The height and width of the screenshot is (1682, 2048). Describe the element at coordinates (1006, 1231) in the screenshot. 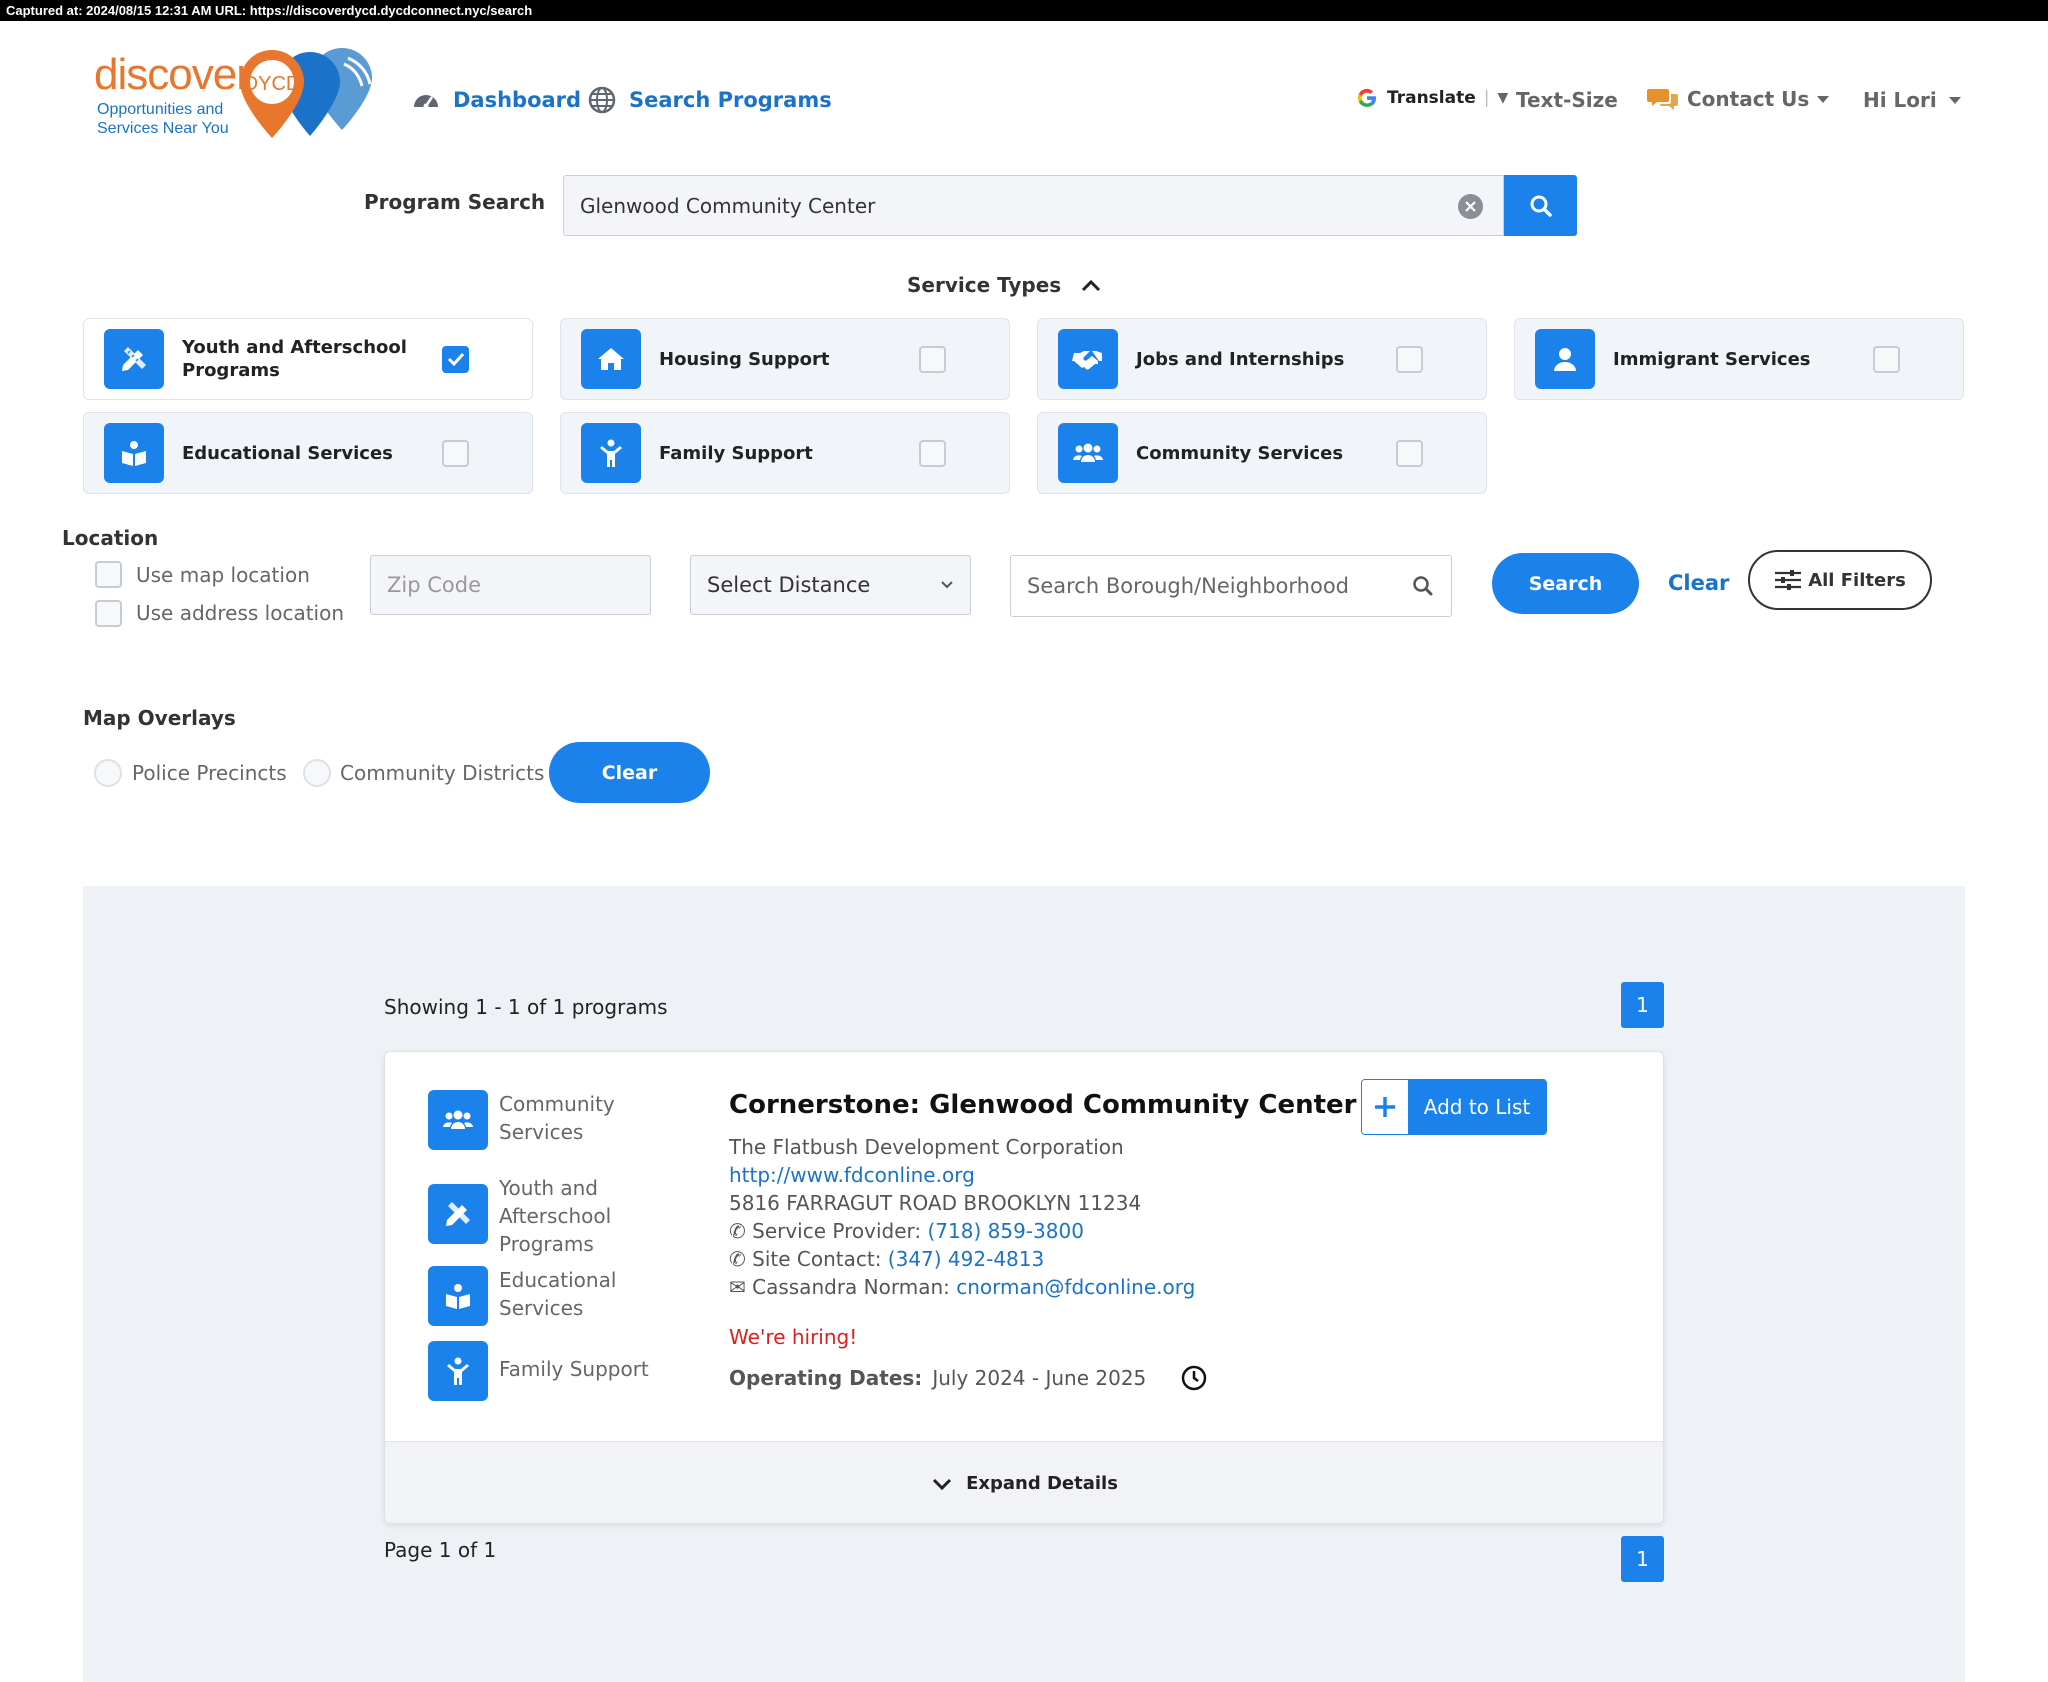

I see `service-provider-phone-link: (718) 859-3800` at that location.